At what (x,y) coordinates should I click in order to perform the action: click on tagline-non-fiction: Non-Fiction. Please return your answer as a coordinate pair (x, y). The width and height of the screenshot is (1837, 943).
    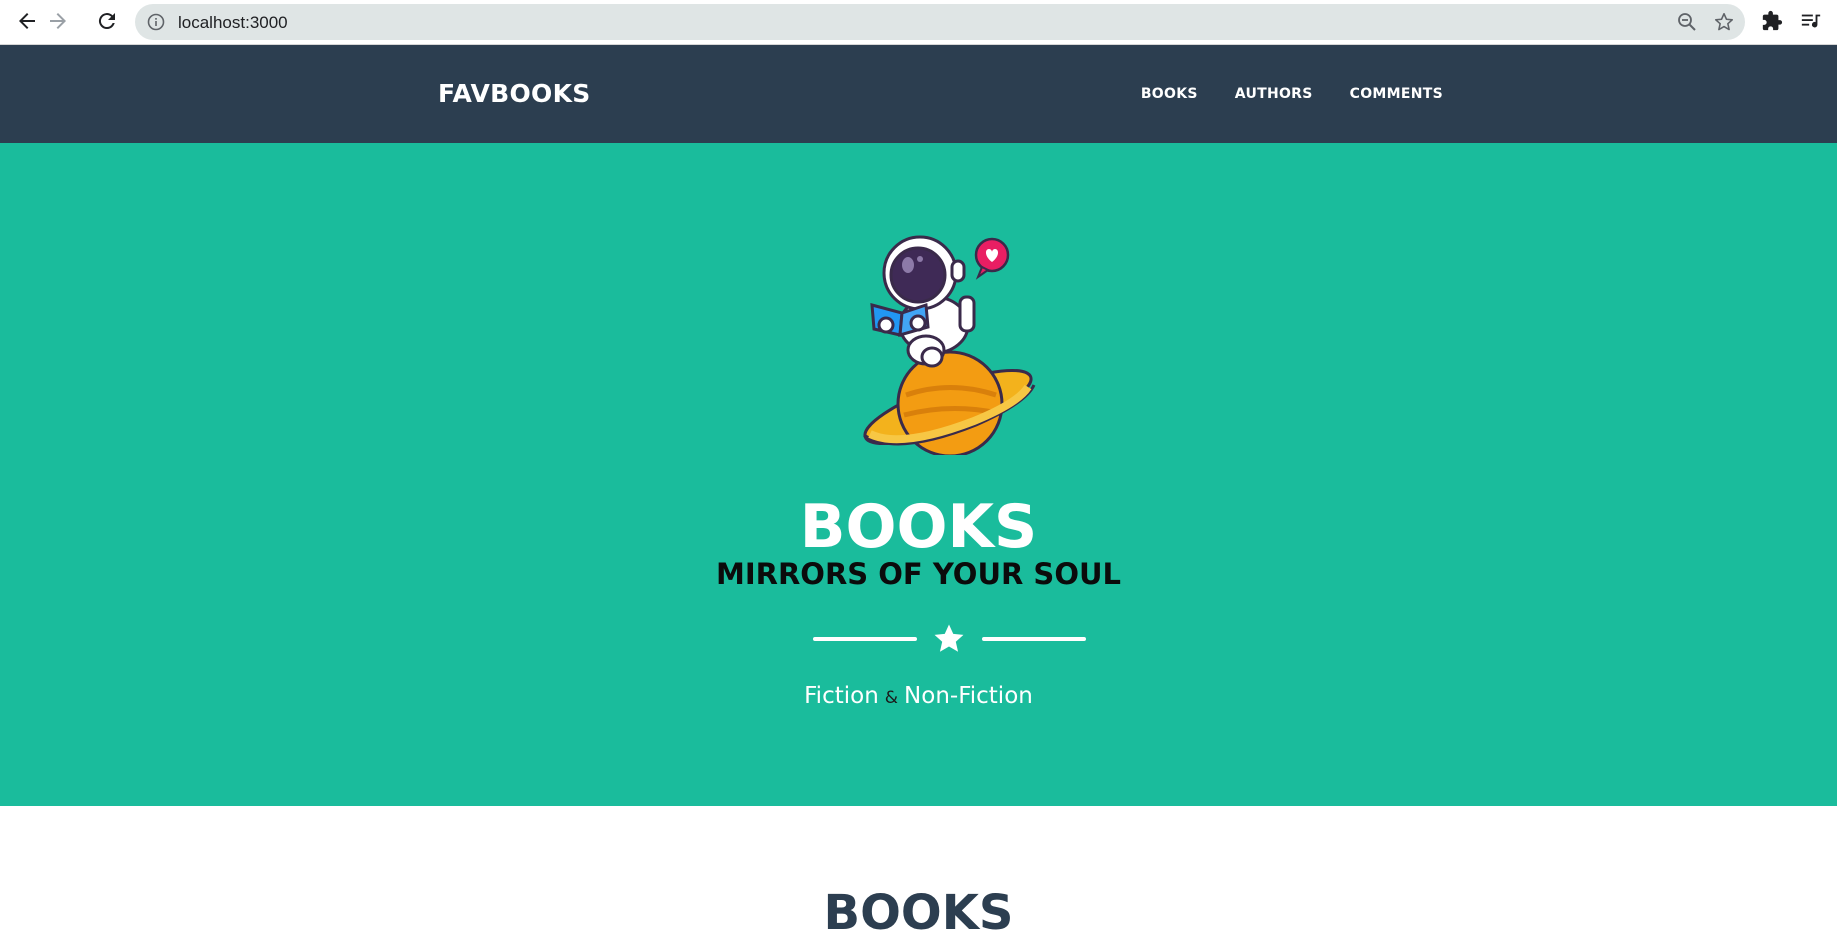
    Looking at the image, I should click on (968, 696).